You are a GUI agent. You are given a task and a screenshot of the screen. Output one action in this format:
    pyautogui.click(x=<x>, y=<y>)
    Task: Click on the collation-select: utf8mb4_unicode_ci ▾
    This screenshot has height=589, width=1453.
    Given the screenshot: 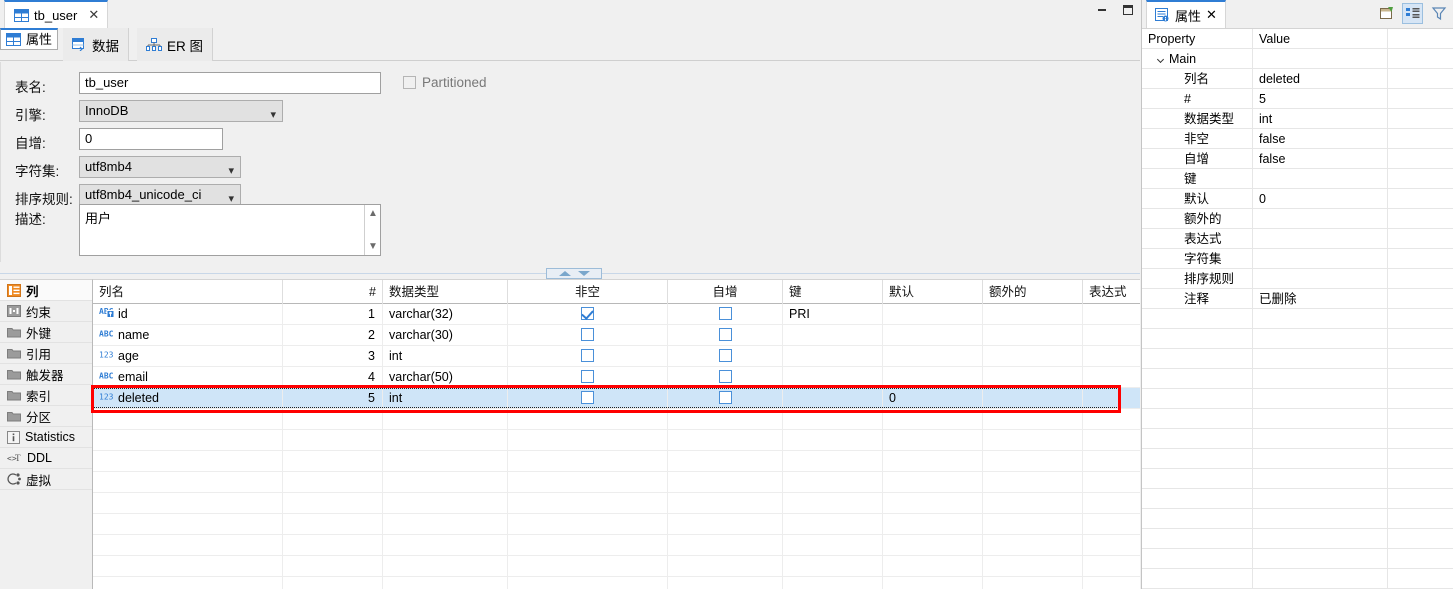 What is the action you would take?
    pyautogui.click(x=160, y=195)
    